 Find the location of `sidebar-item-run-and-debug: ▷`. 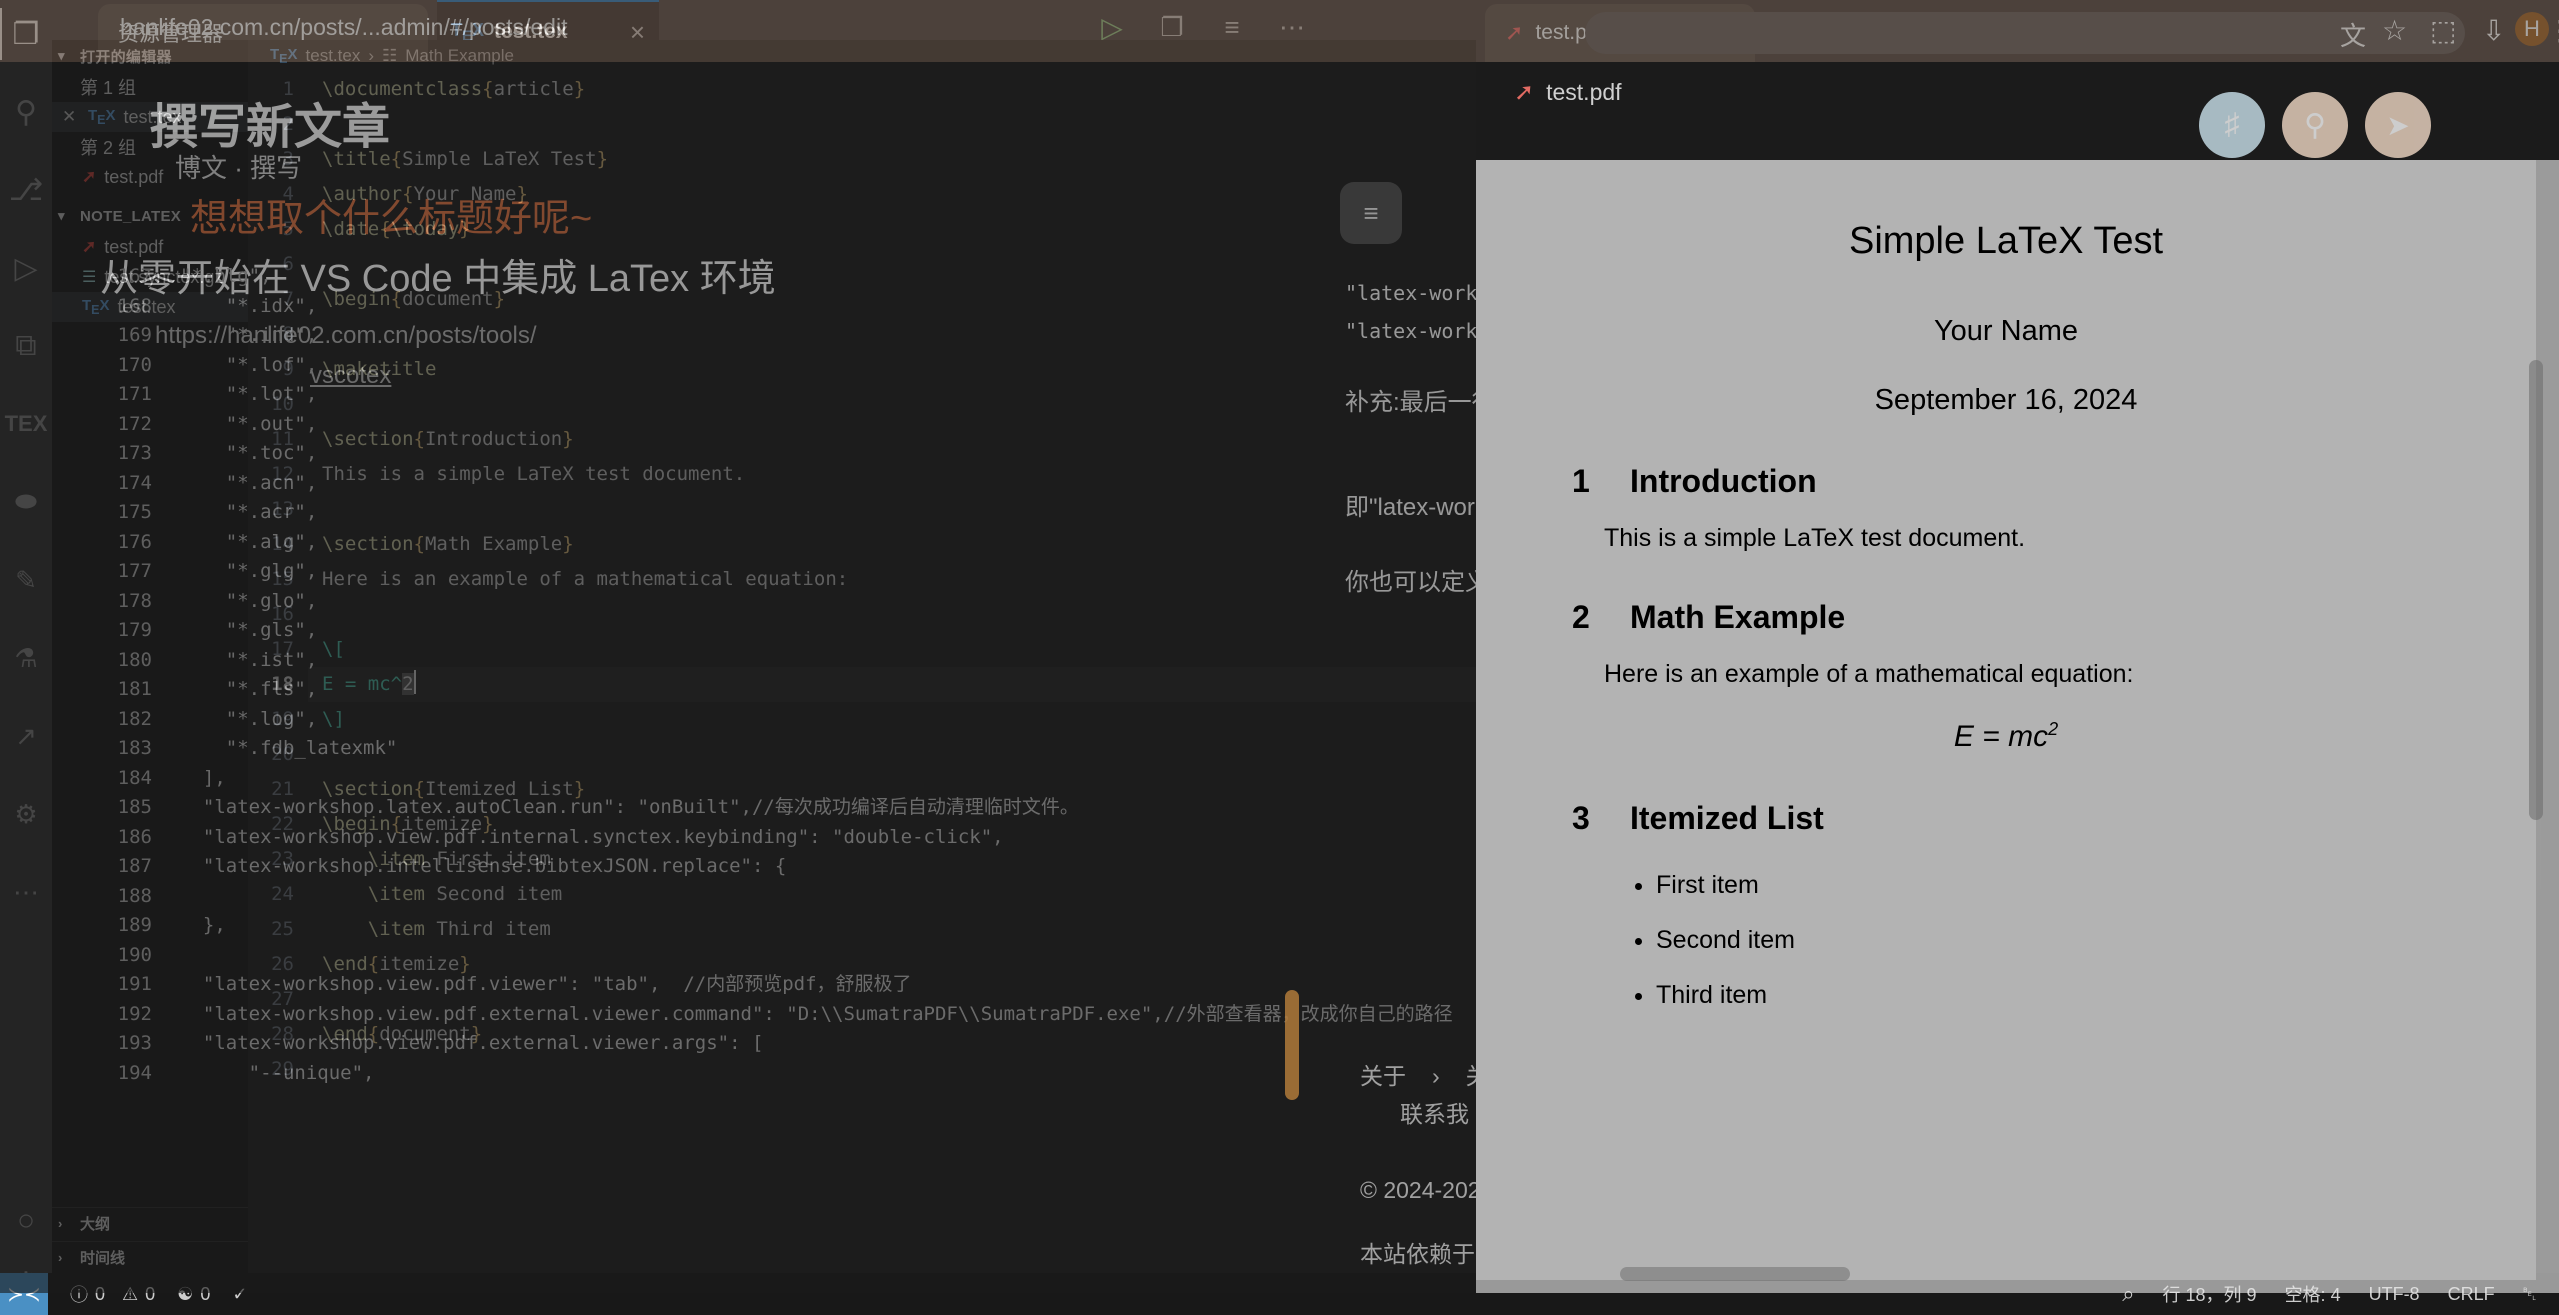

sidebar-item-run-and-debug: ▷ is located at coordinates (26, 268).